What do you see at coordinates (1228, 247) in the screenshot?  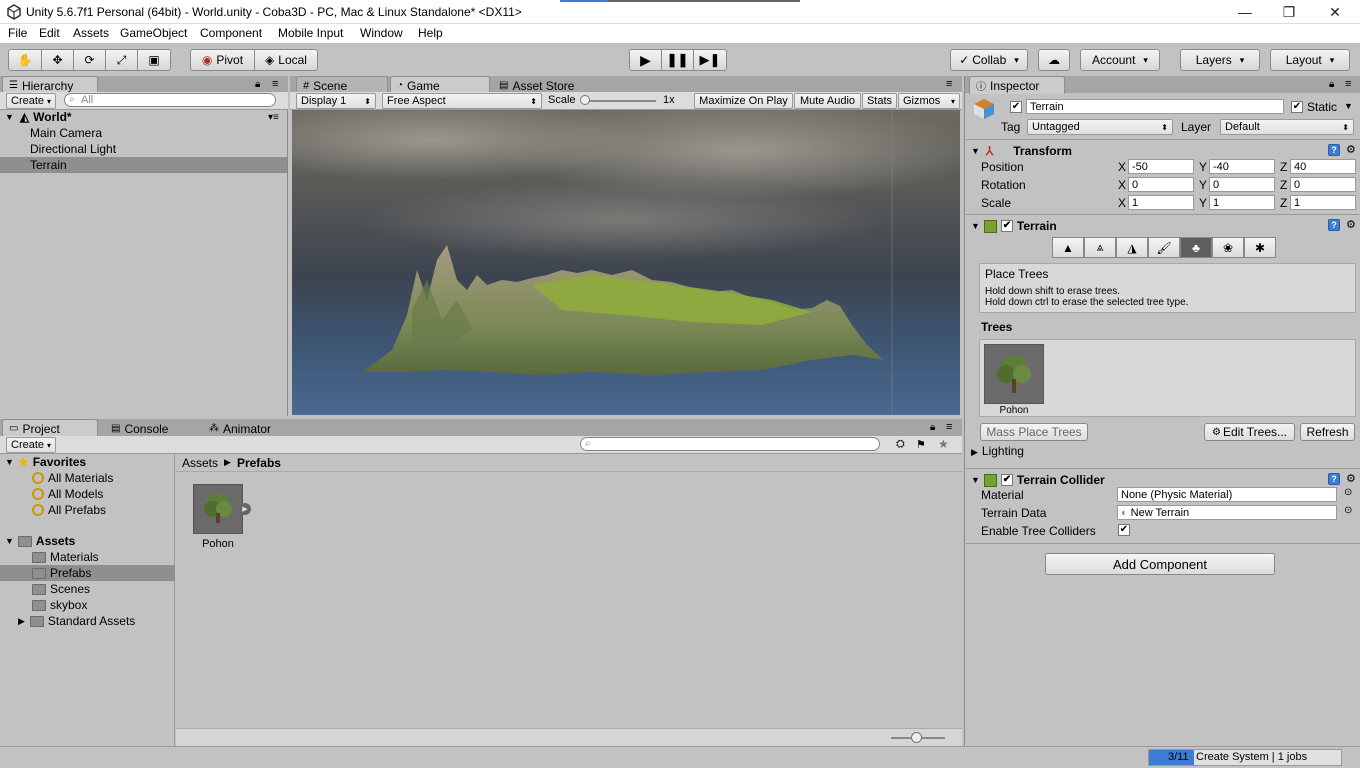 I see `paint-details-tool: ❀` at bounding box center [1228, 247].